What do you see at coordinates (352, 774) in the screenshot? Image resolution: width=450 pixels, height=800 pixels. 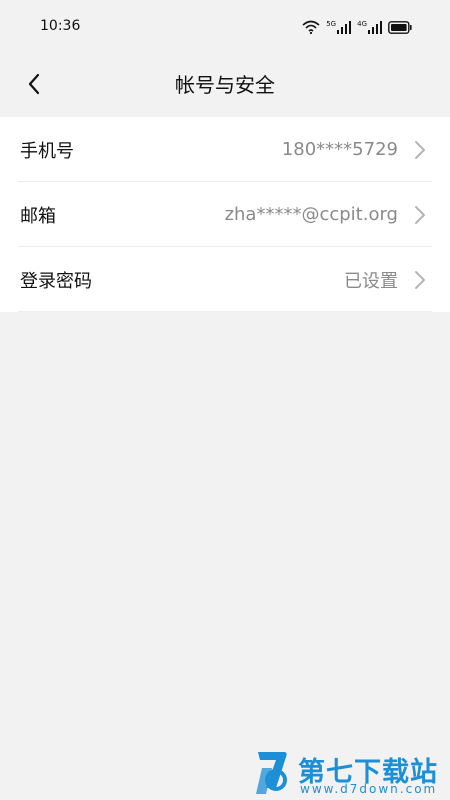 I see `watermark: 第七下载站 www.d7down.com` at bounding box center [352, 774].